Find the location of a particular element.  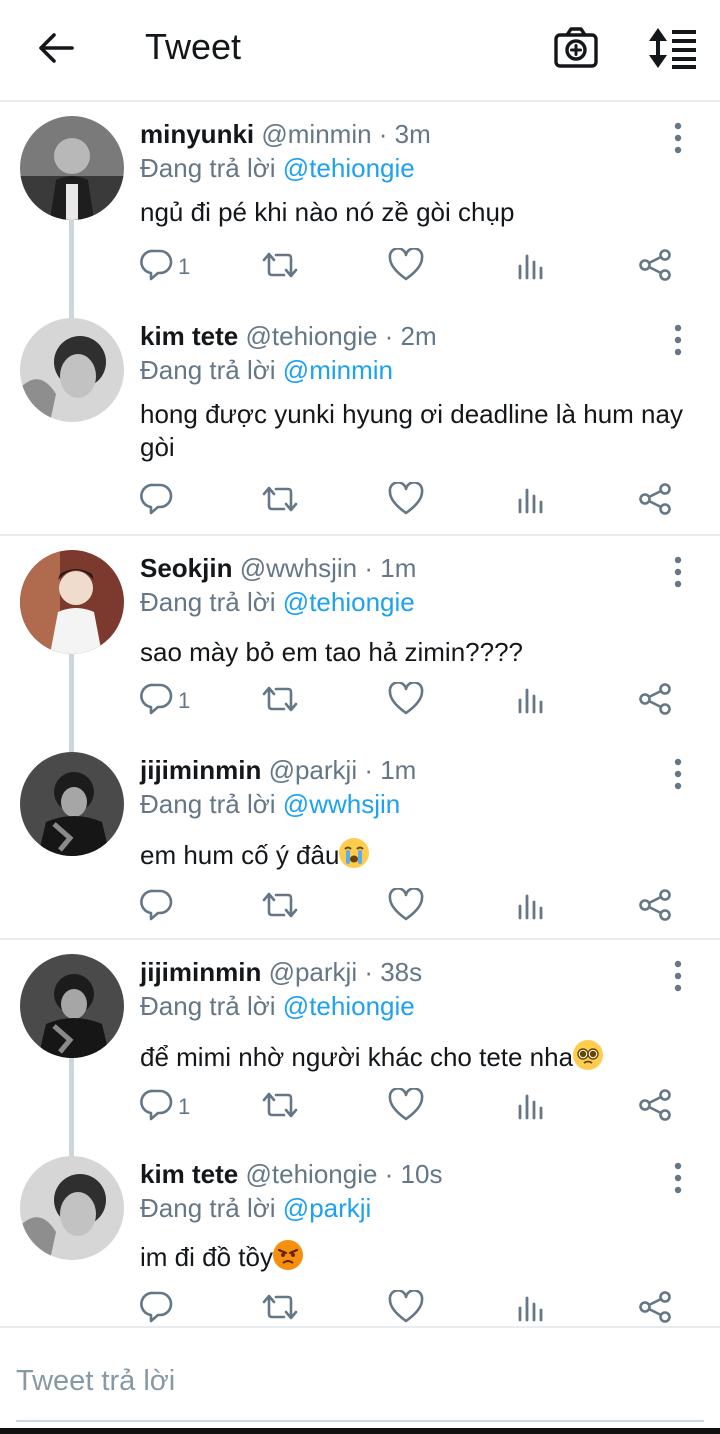

tweet-header: kim tete @tehiongie · 10s is located at coordinates (291, 1174).